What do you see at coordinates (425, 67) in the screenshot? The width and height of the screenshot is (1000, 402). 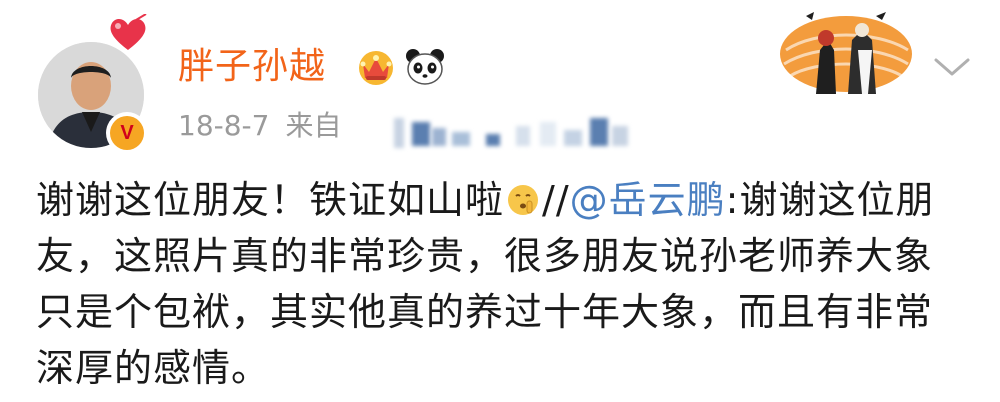 I see `panda-icon` at bounding box center [425, 67].